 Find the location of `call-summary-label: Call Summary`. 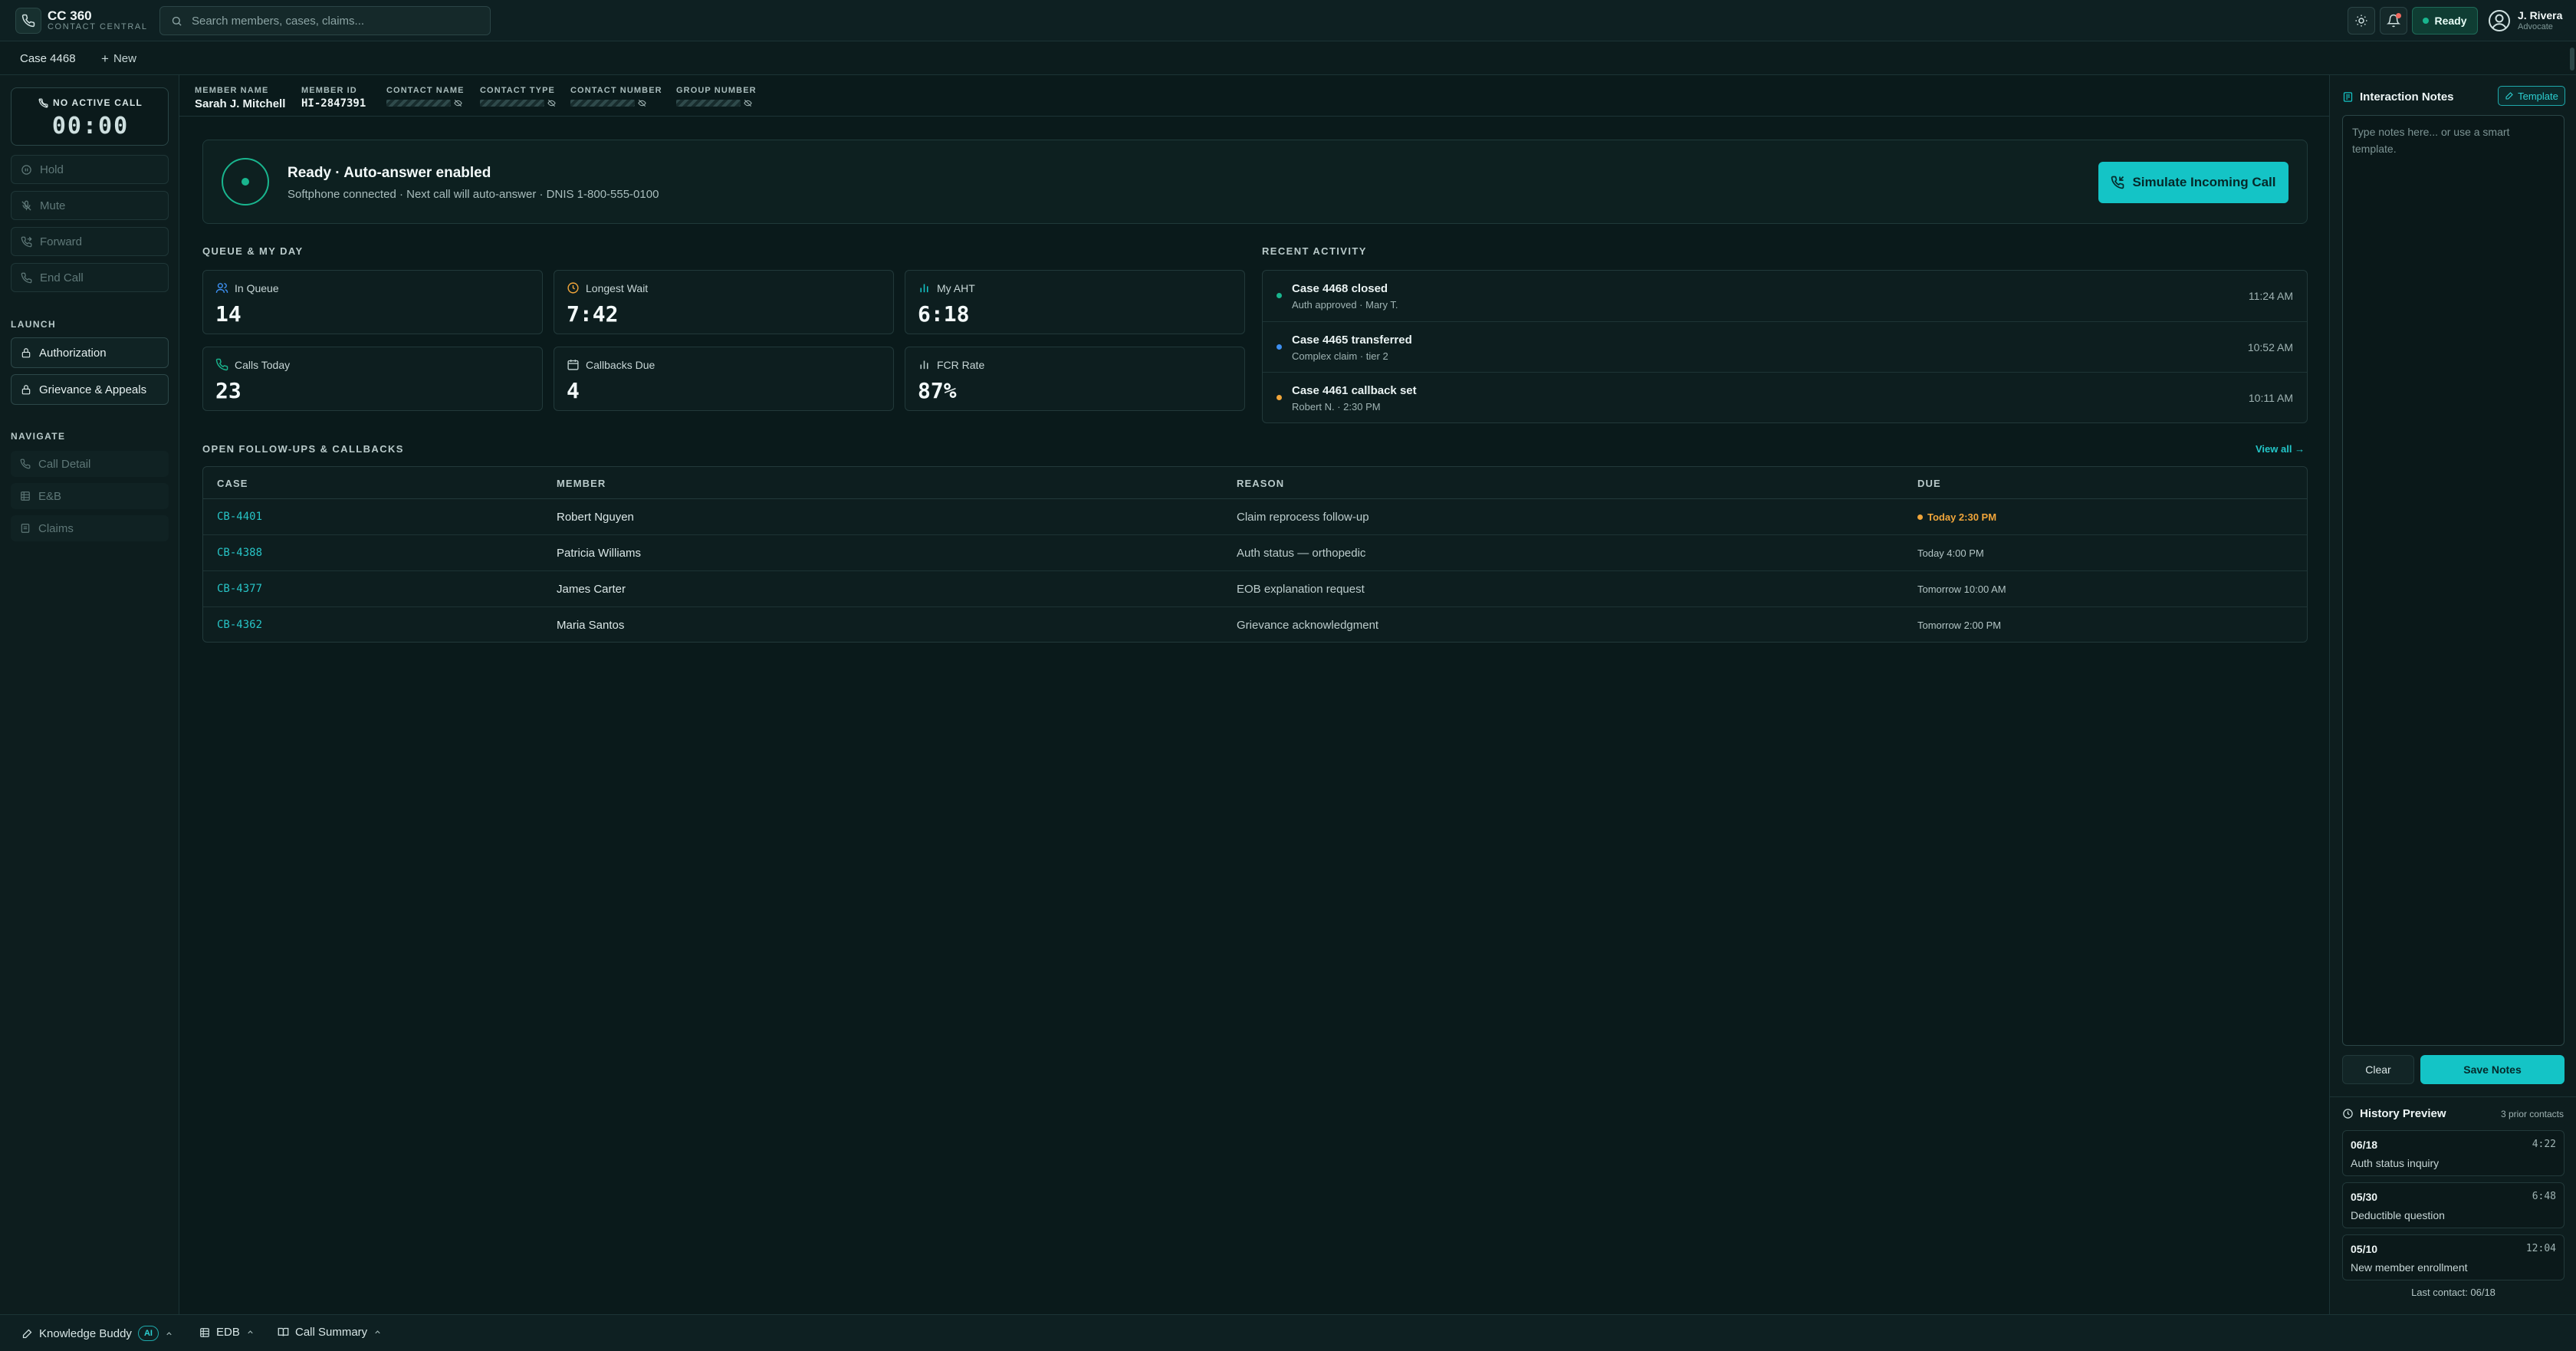

call-summary-label: Call Summary is located at coordinates (332, 1332).